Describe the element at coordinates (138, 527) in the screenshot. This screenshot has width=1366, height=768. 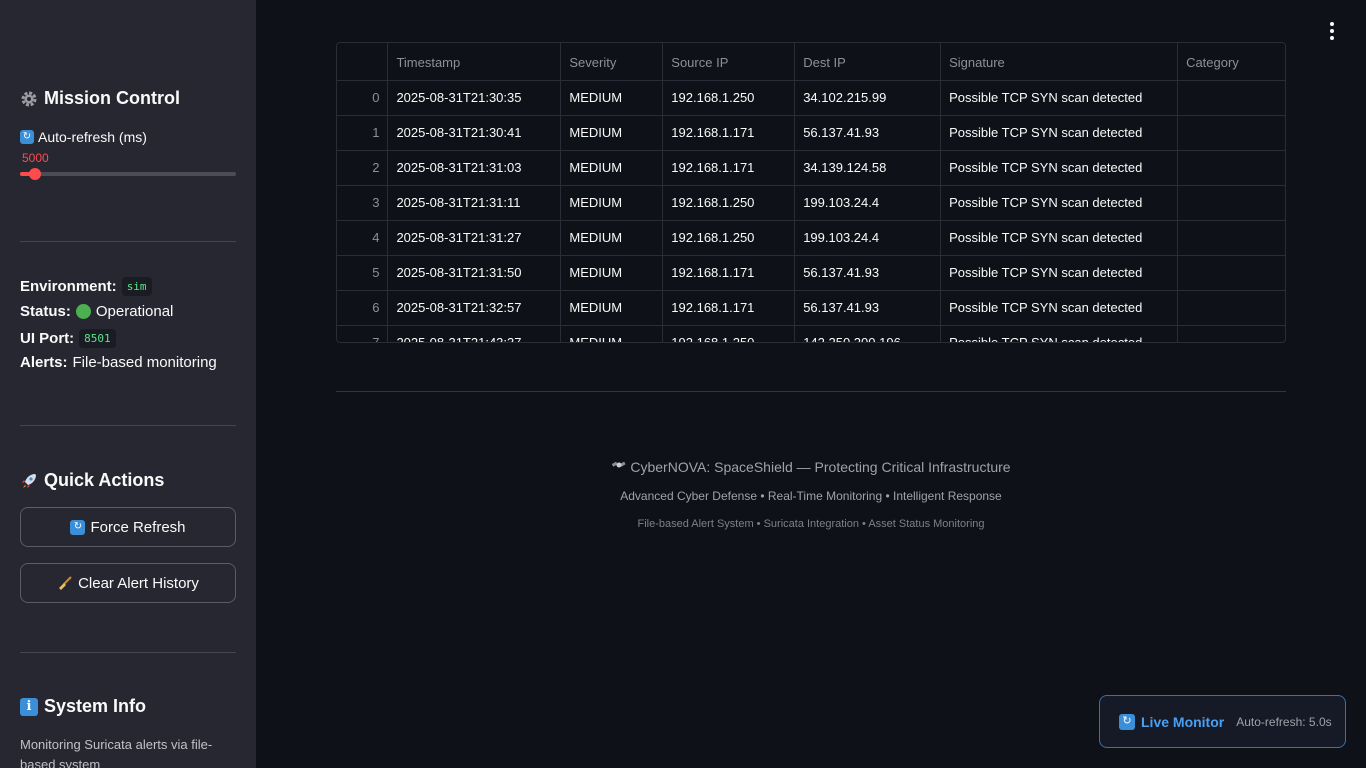
I see `force-refresh-label: Force Refresh` at that location.